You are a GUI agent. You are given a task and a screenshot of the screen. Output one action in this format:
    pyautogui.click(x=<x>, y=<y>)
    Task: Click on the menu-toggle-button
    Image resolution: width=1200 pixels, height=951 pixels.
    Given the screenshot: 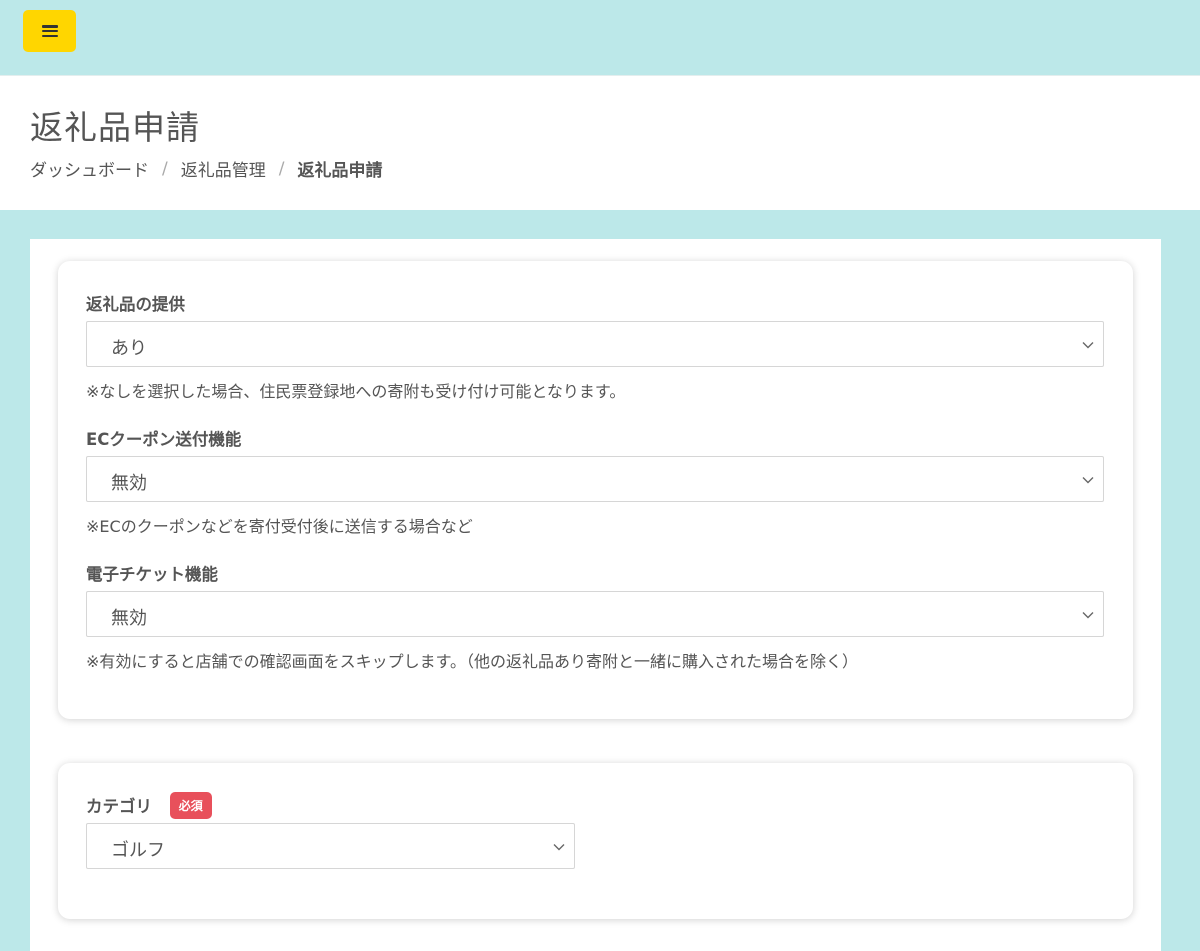 What is the action you would take?
    pyautogui.click(x=49, y=31)
    